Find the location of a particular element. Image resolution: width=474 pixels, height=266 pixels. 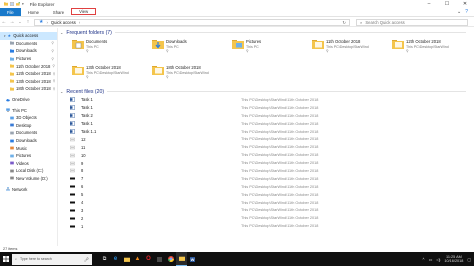

refresh-icon: ↻ is located at coordinates (345, 22).